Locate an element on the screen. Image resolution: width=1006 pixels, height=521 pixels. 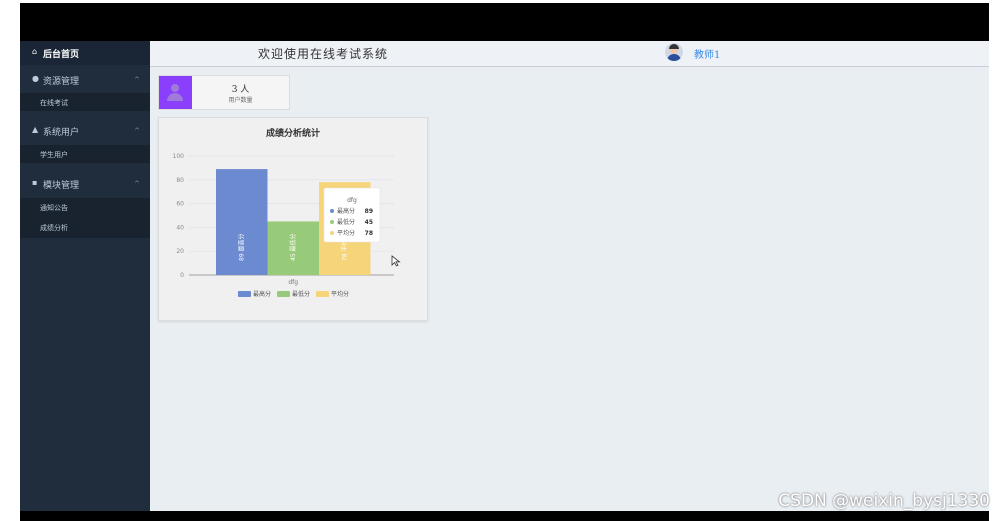
page-title: 欢迎使用在线考试系统 is located at coordinates (323, 54).